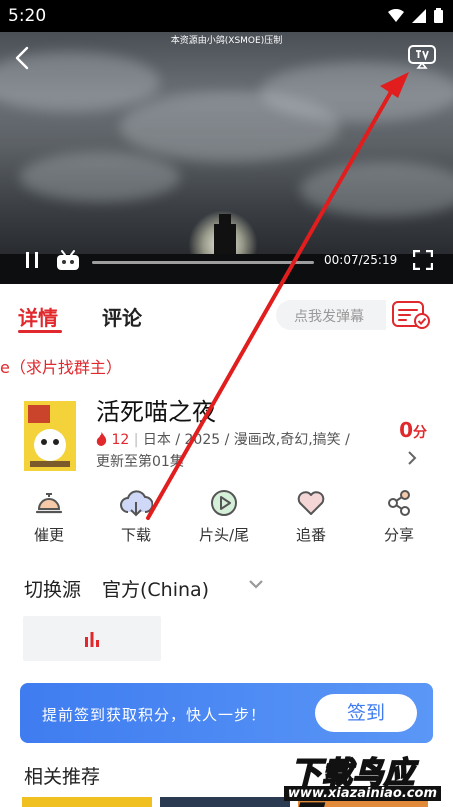 Image resolution: width=453 pixels, height=807 pixels. What do you see at coordinates (120, 440) in the screenshot?
I see `heat-count: 12` at bounding box center [120, 440].